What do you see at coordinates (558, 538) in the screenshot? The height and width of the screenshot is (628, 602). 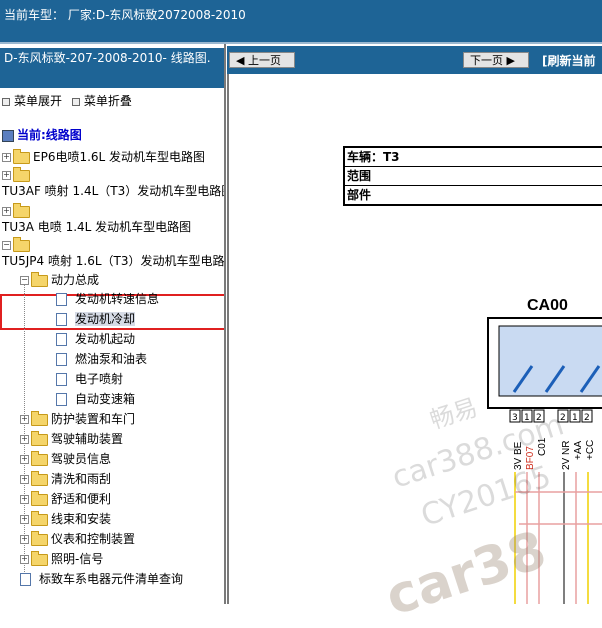 I see `wires` at bounding box center [558, 538].